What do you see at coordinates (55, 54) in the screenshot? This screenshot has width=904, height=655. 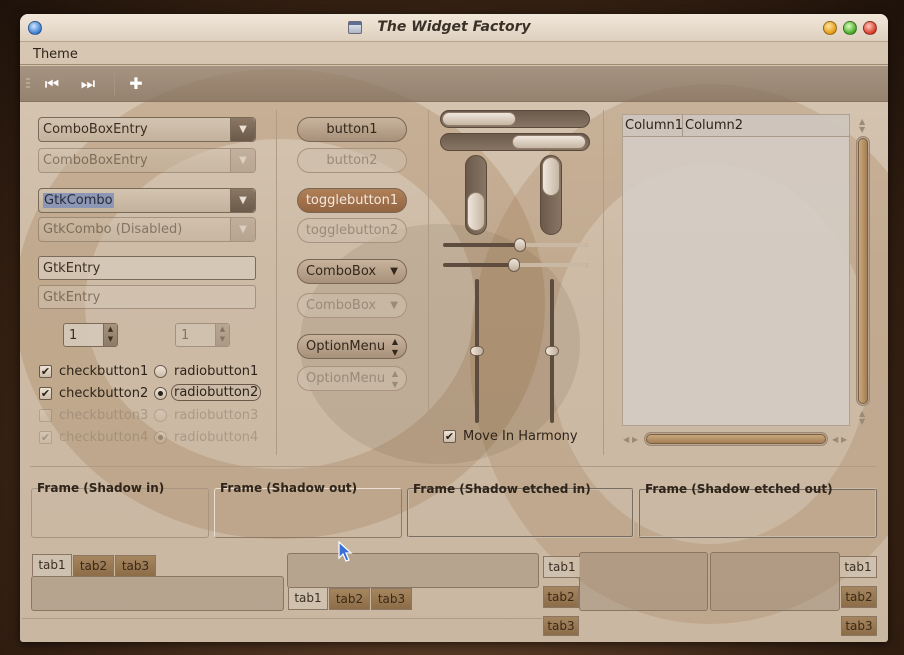 I see `menu-theme: Theme` at bounding box center [55, 54].